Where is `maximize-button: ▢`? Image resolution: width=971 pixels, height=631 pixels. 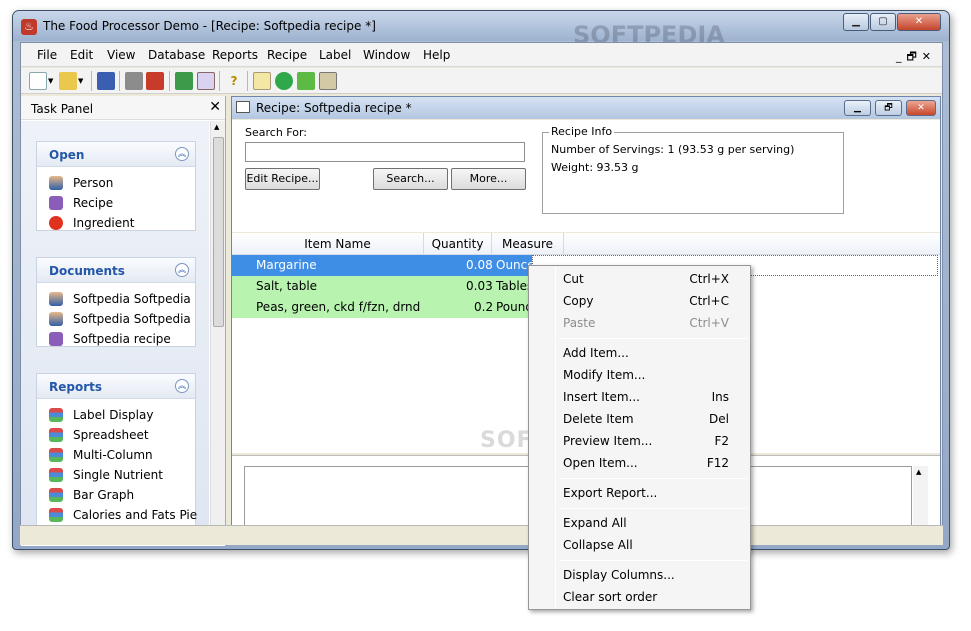
maximize-button: ▢ is located at coordinates (883, 22).